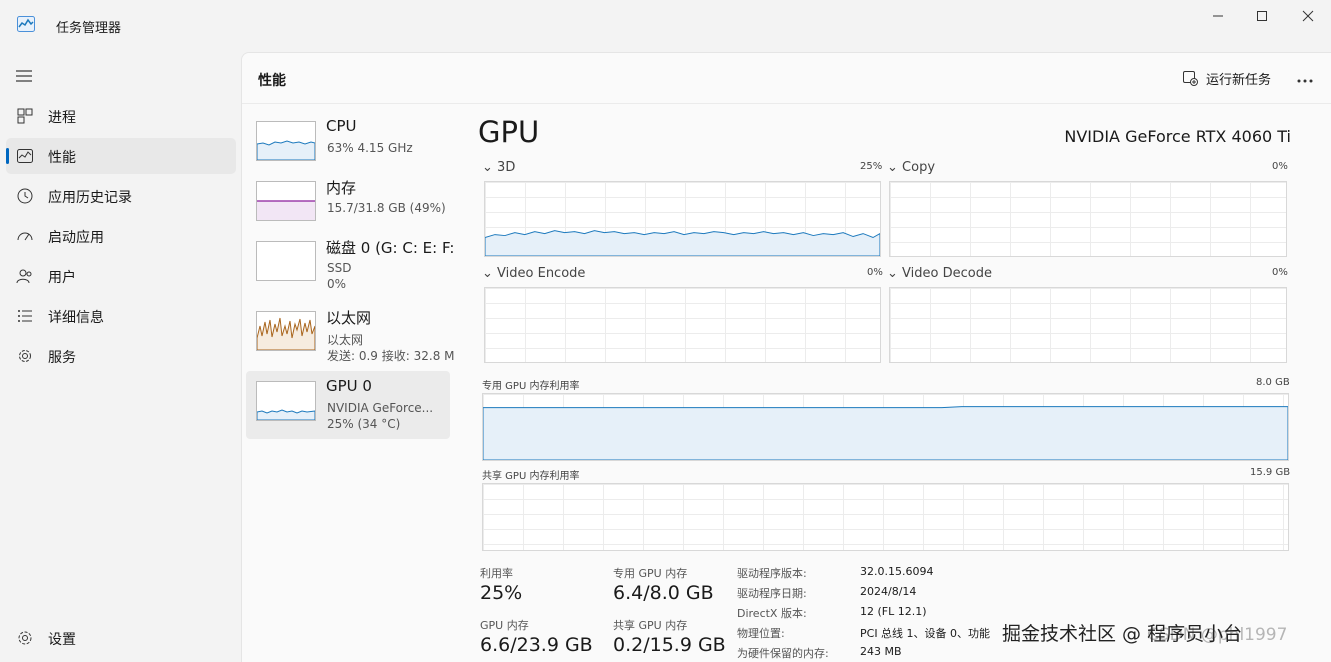 This screenshot has width=1331, height=662. Describe the element at coordinates (893, 611) in the screenshot. I see `directx-version-value: 12 (FL 12.1)` at that location.